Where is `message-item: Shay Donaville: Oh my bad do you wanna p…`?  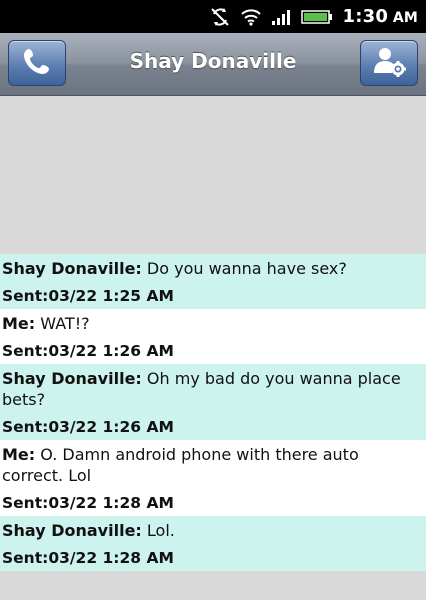 message-item: Shay Donaville: Oh my bad do you wanna p… is located at coordinates (213, 402).